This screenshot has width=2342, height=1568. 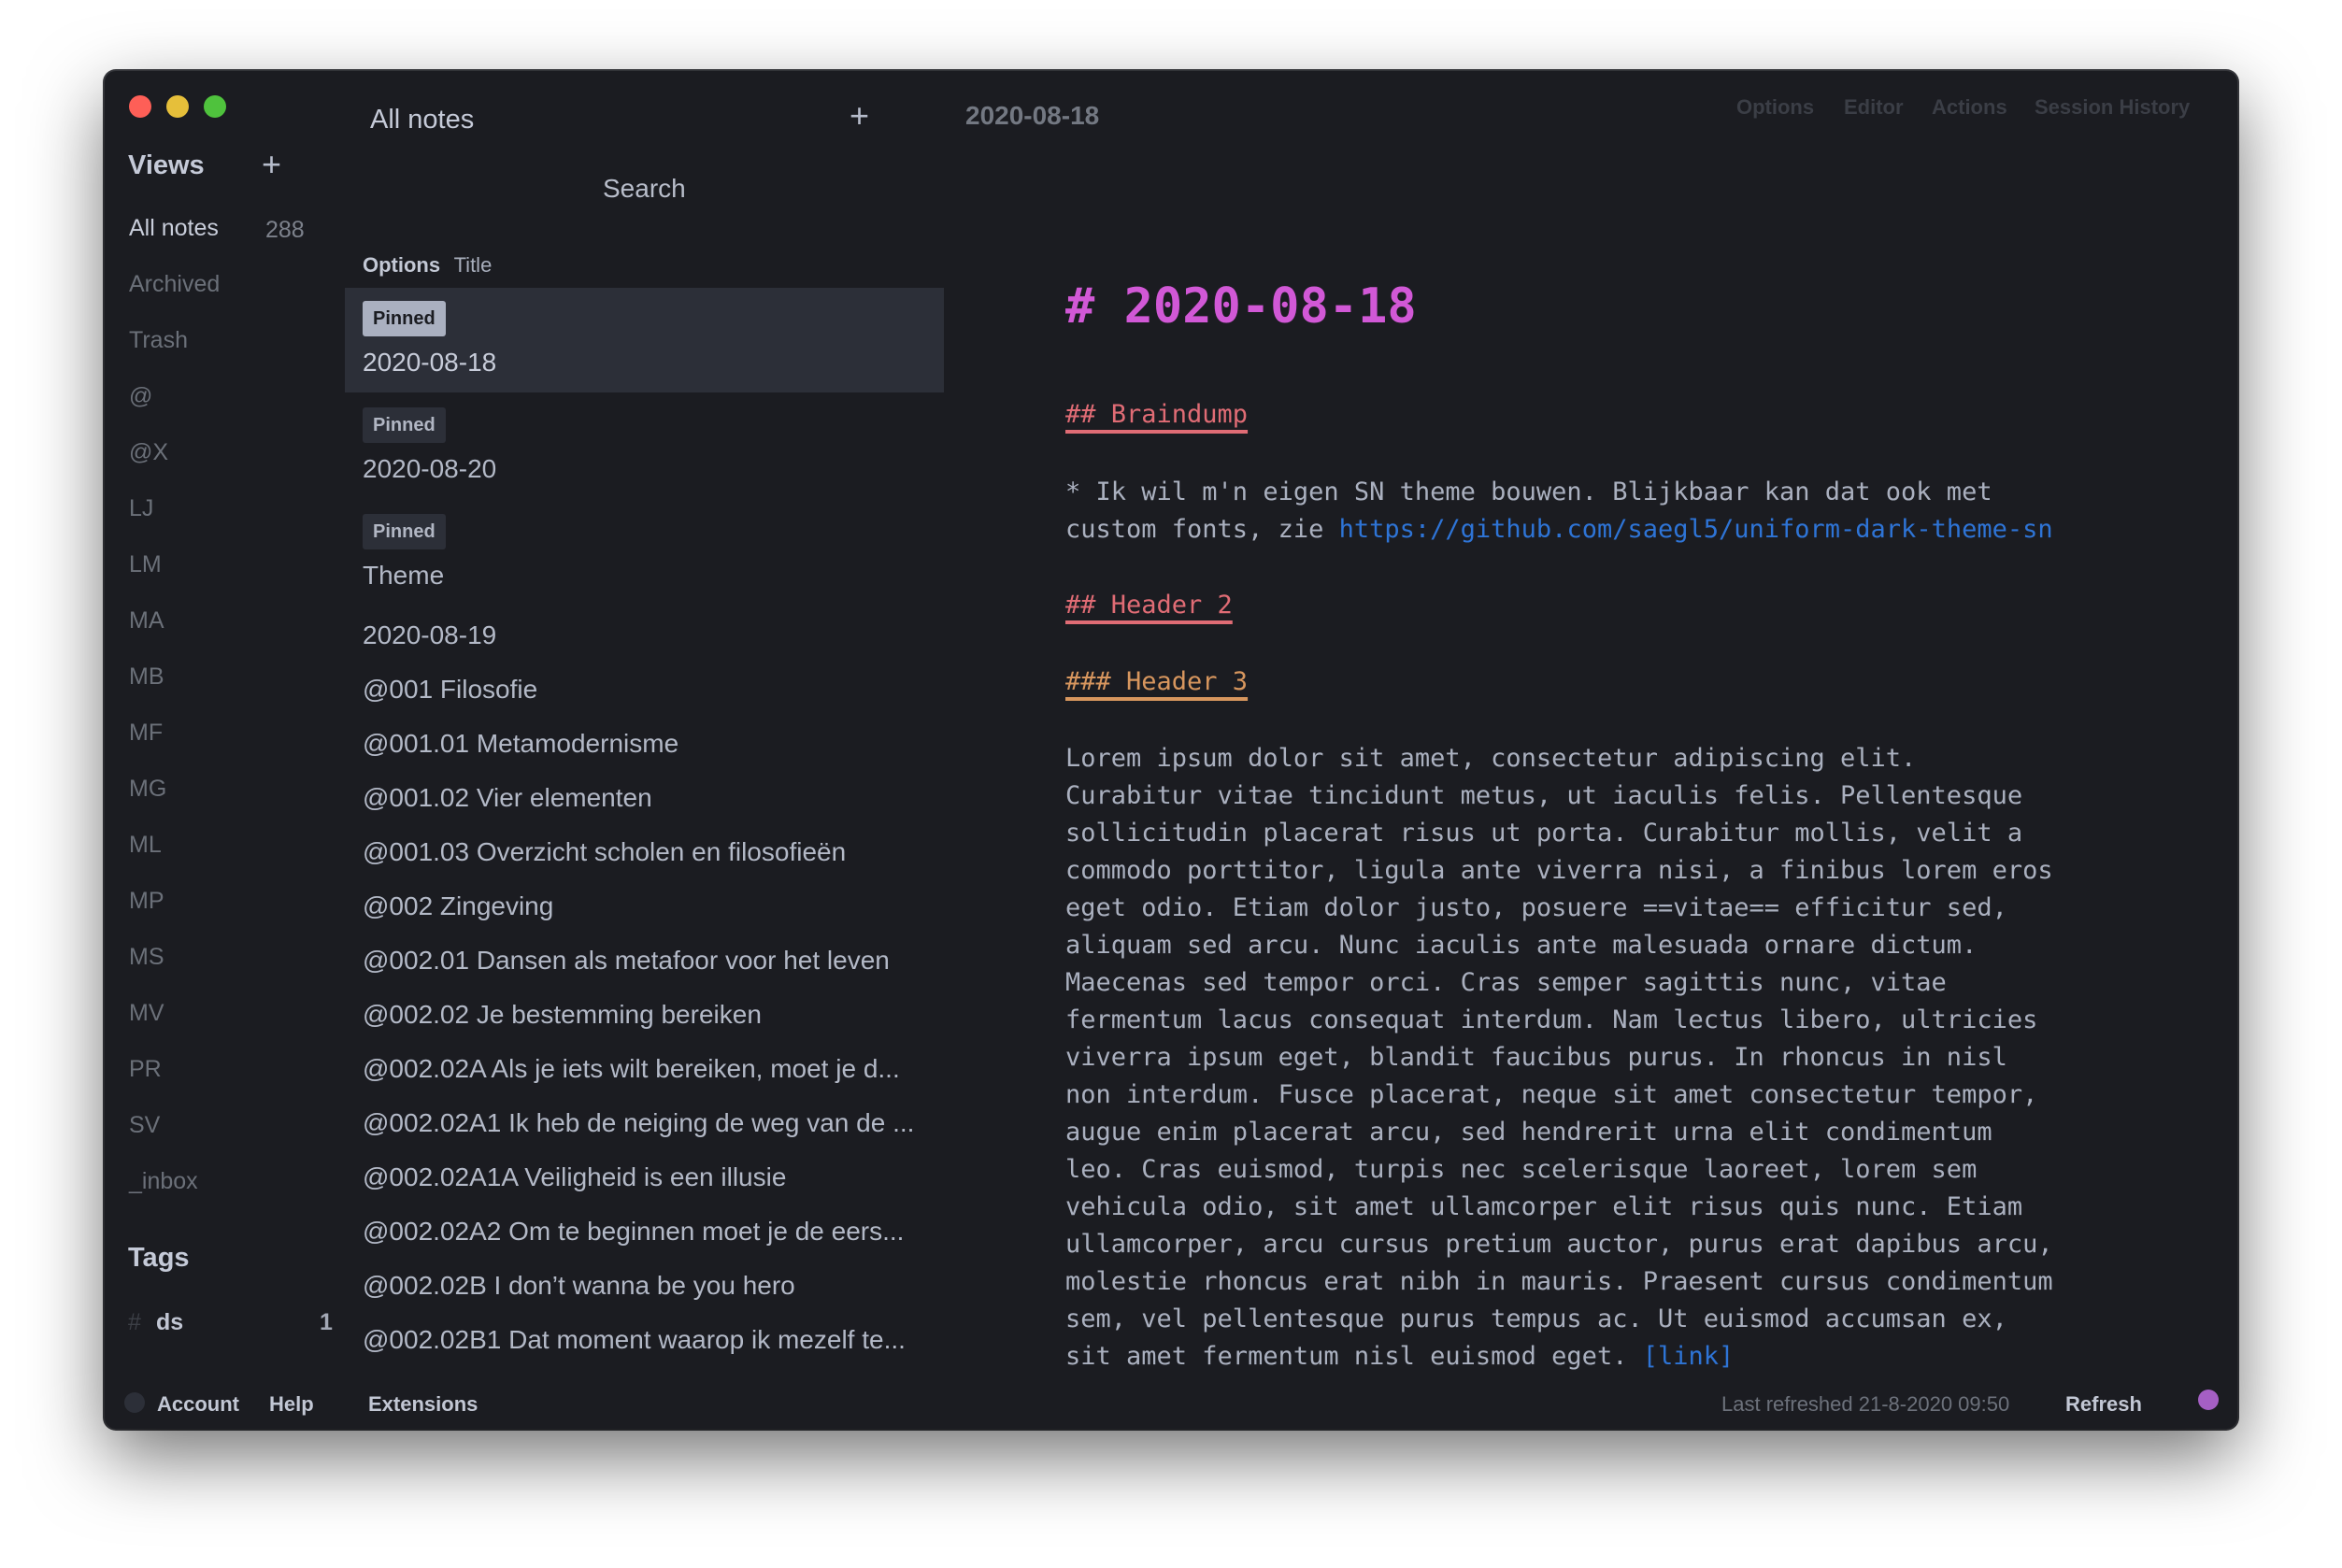 I want to click on tags-title: Tags, so click(x=159, y=1258).